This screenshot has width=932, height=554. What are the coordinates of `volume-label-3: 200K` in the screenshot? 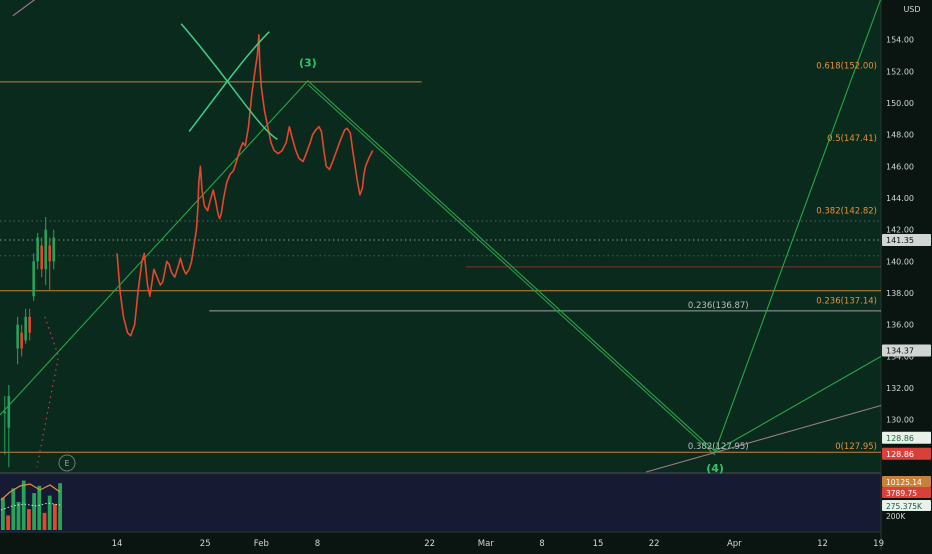 It's located at (896, 516).